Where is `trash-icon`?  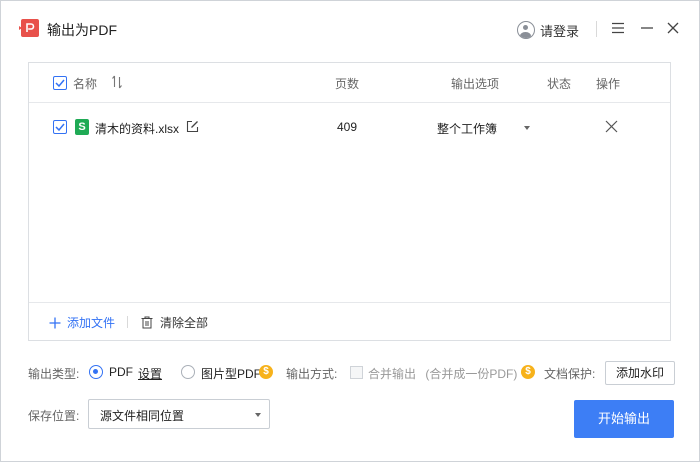
trash-icon is located at coordinates (147, 322).